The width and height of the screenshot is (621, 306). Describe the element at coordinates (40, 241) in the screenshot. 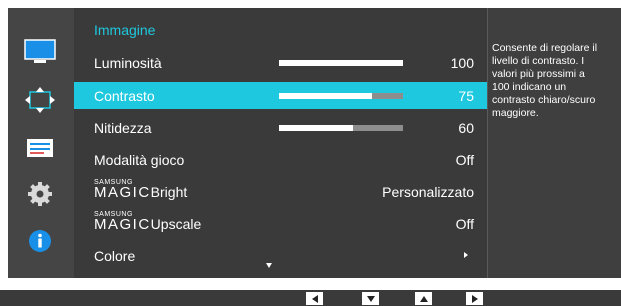

I see `info-icon` at that location.